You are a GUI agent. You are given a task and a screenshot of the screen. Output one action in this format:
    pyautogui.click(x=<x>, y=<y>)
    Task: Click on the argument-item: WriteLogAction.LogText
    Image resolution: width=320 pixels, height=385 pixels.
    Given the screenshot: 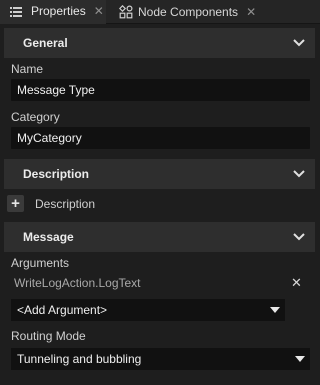 What is the action you would take?
    pyautogui.click(x=77, y=283)
    